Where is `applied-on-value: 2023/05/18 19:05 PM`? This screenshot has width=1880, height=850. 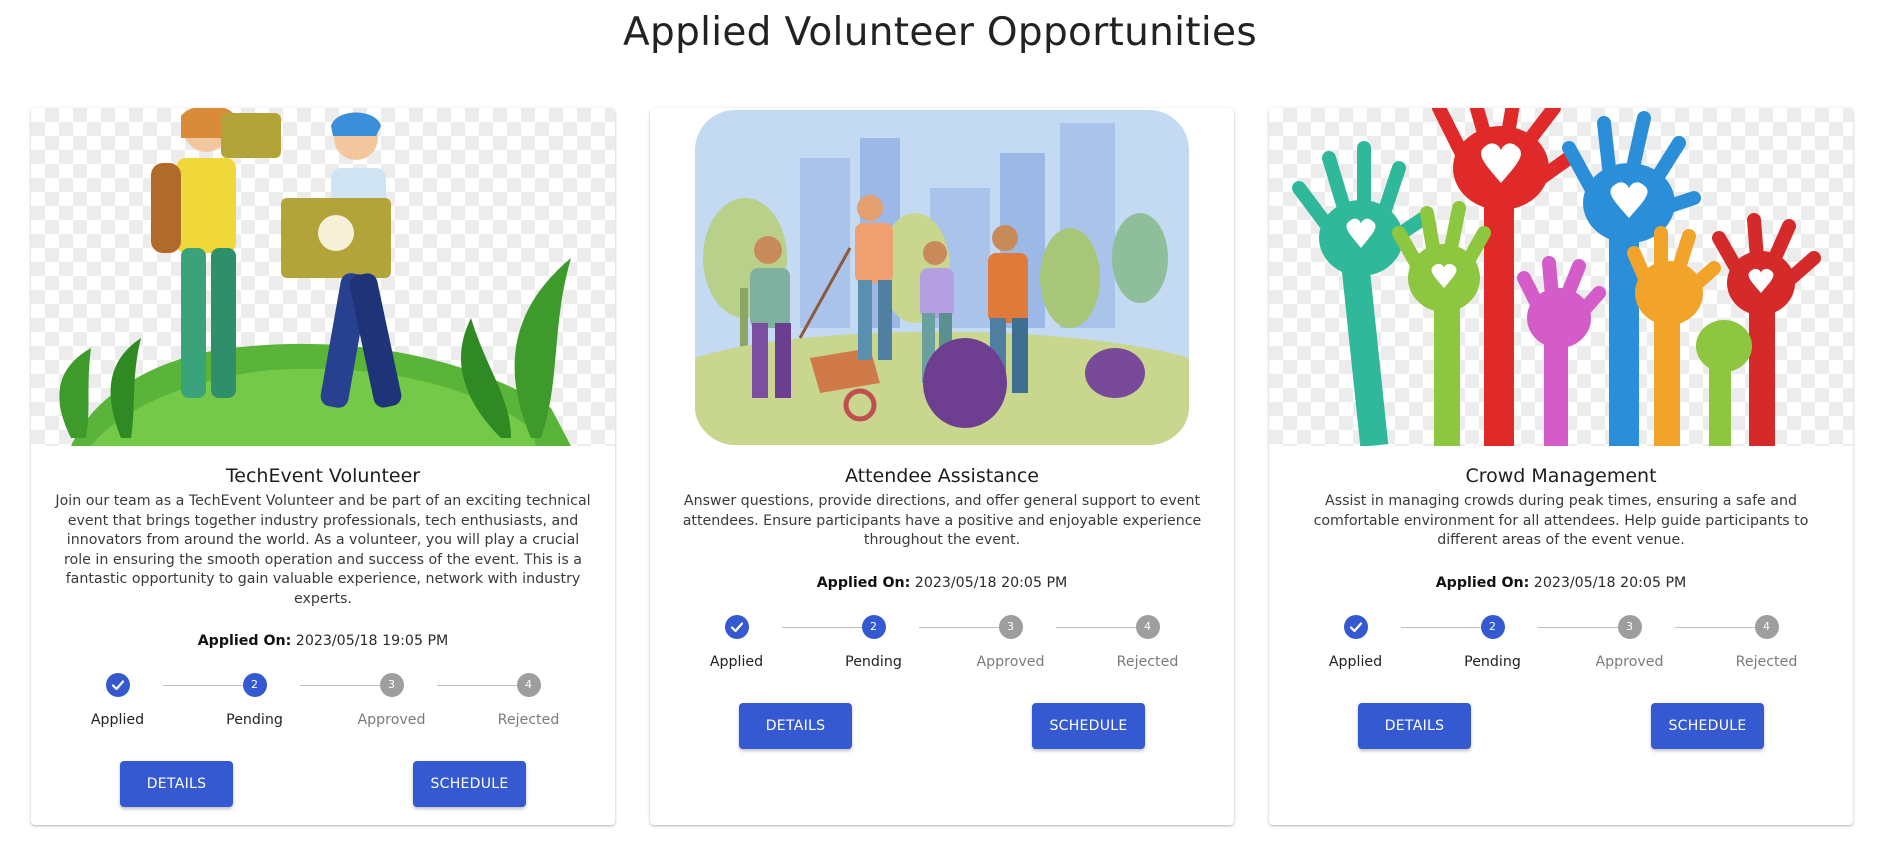
applied-on-value: 2023/05/18 19:05 PM is located at coordinates (372, 641).